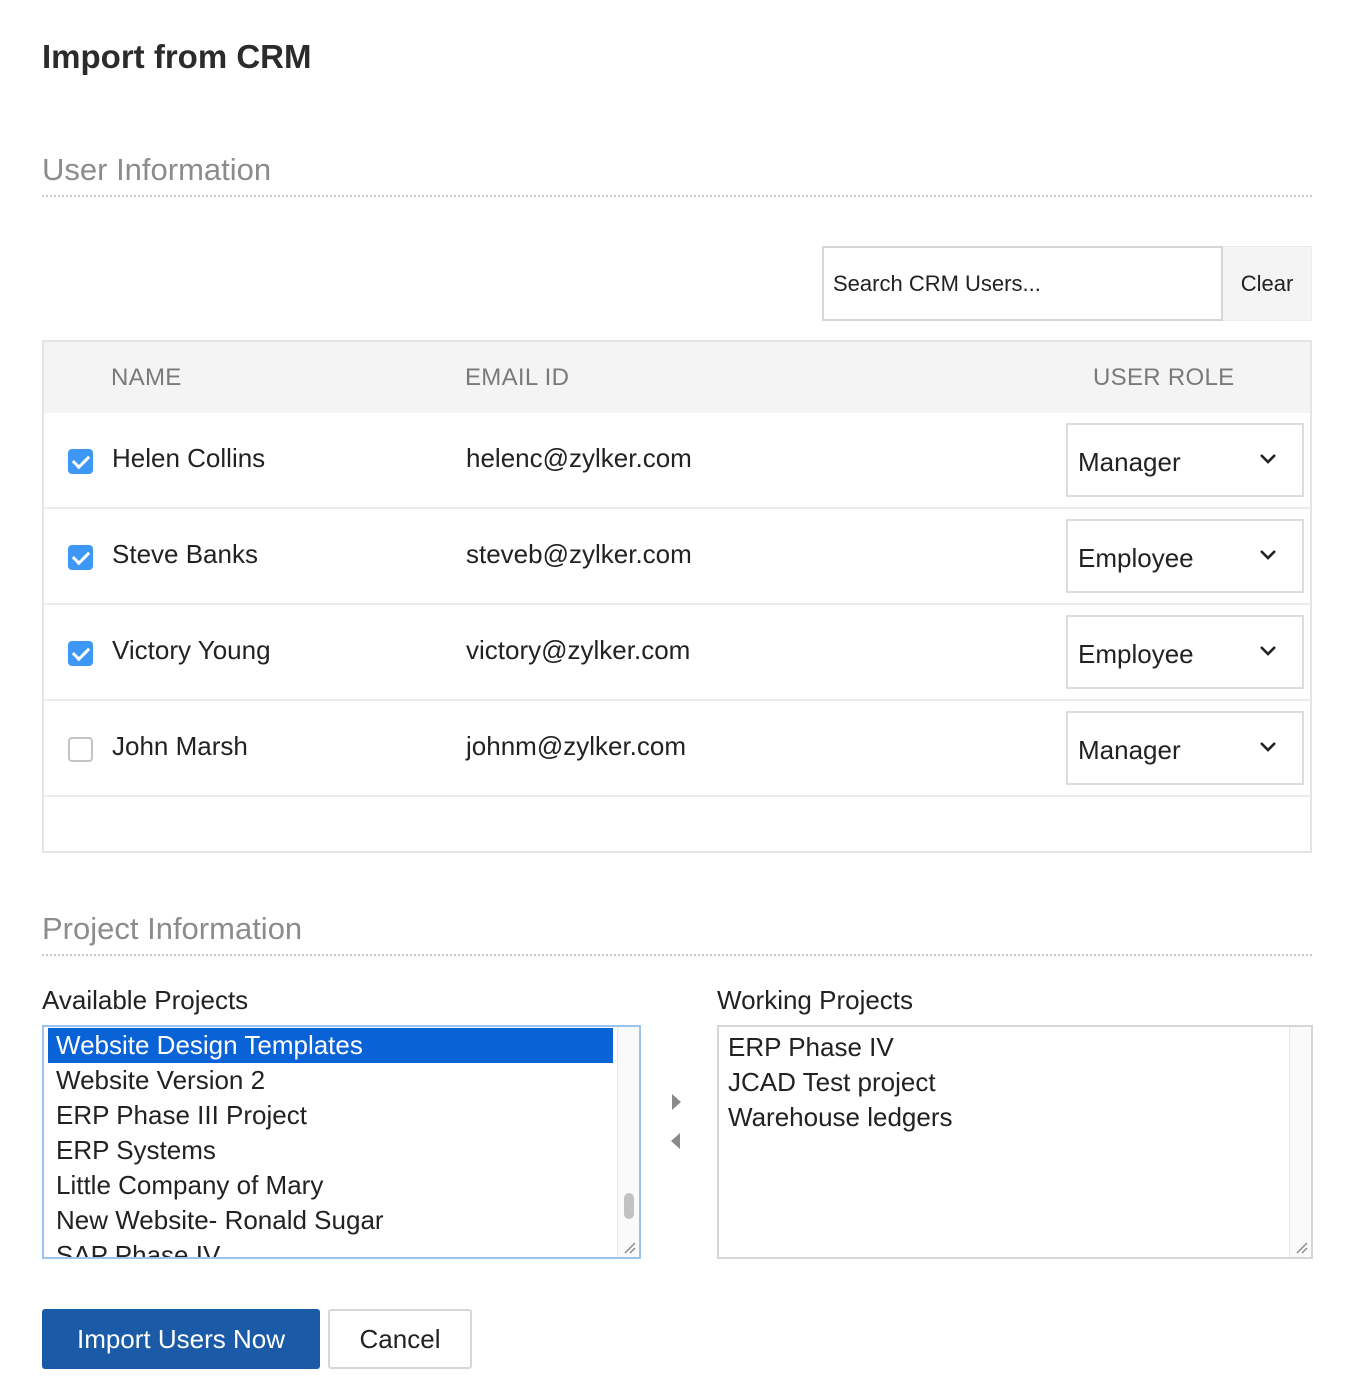  Describe the element at coordinates (177, 56) in the screenshot. I see `page-title: Import from CRM` at that location.